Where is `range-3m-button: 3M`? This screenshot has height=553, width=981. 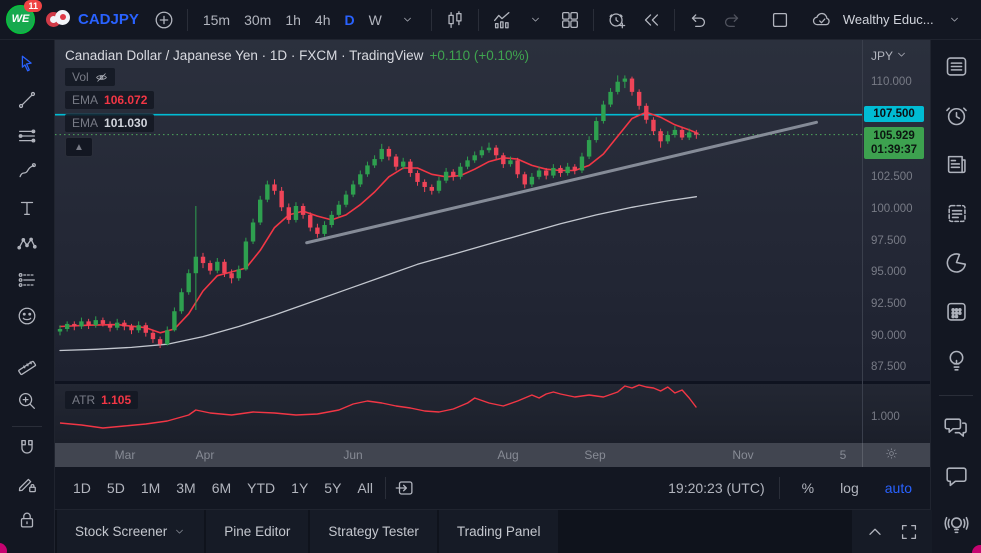
range-3m-button: 3M is located at coordinates (185, 488).